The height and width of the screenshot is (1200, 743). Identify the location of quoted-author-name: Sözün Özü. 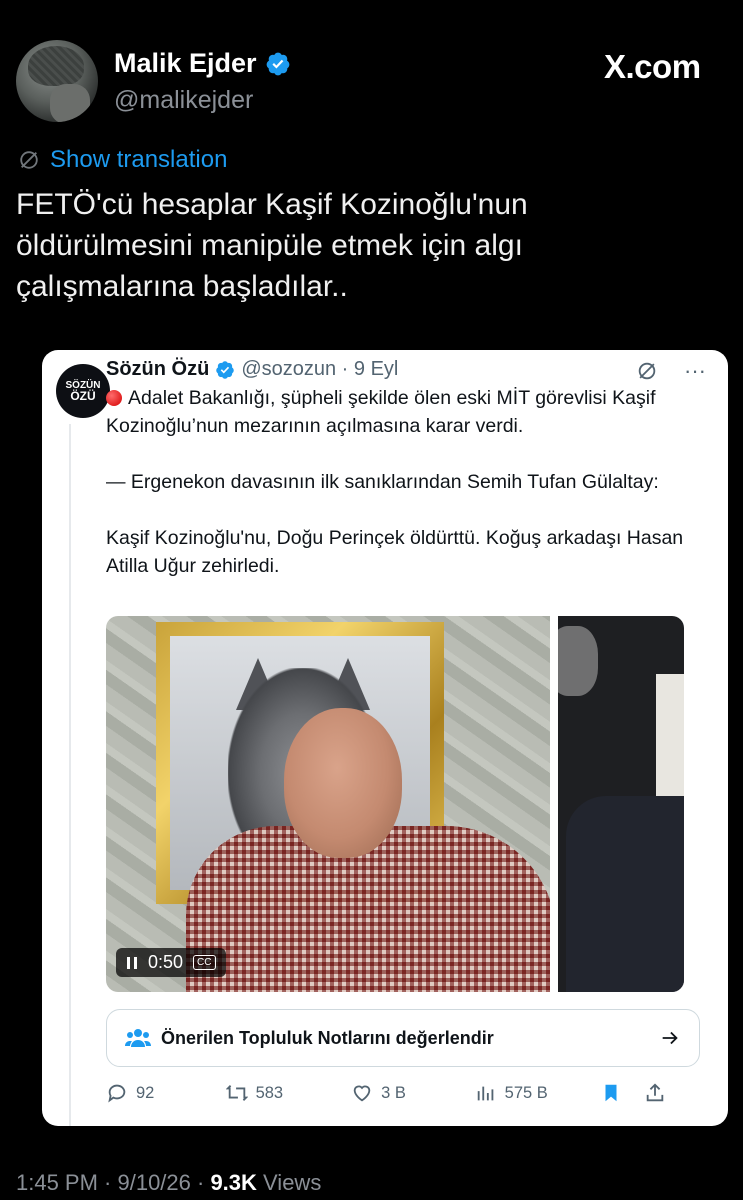
(157, 369).